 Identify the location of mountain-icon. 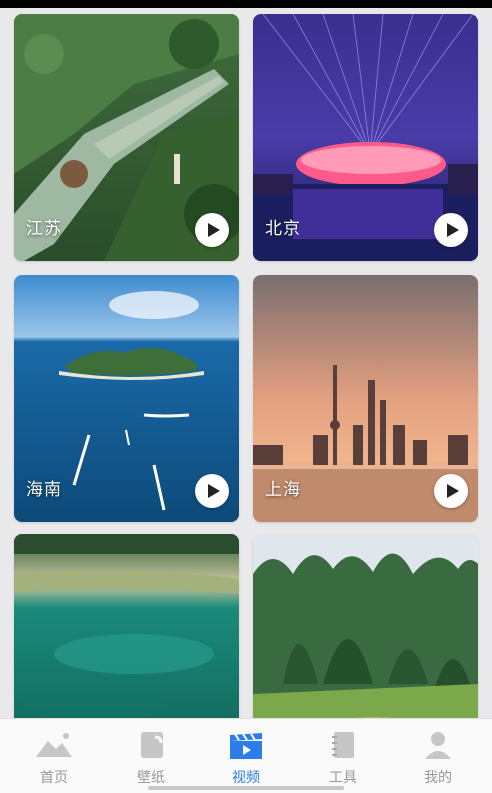
(54, 745).